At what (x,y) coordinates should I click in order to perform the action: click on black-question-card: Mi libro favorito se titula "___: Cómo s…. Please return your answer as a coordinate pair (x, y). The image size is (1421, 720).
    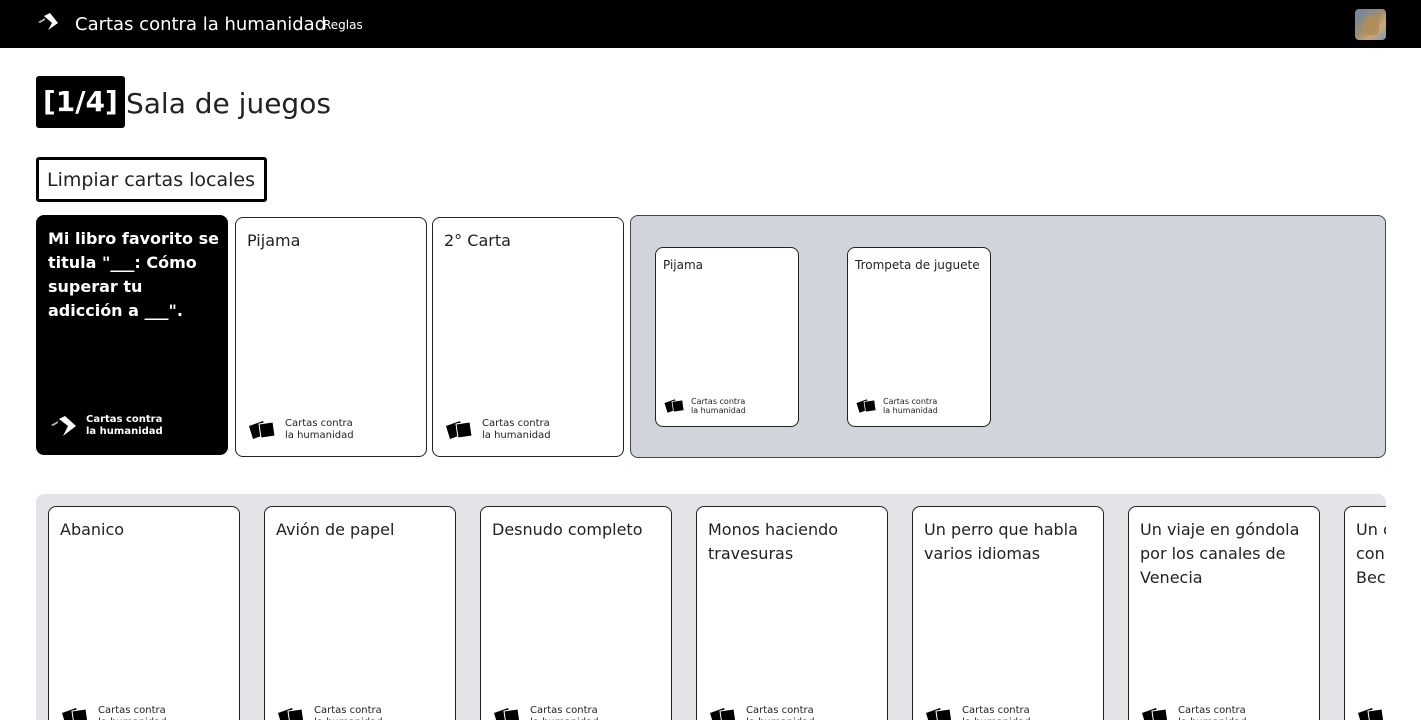
    Looking at the image, I should click on (132, 335).